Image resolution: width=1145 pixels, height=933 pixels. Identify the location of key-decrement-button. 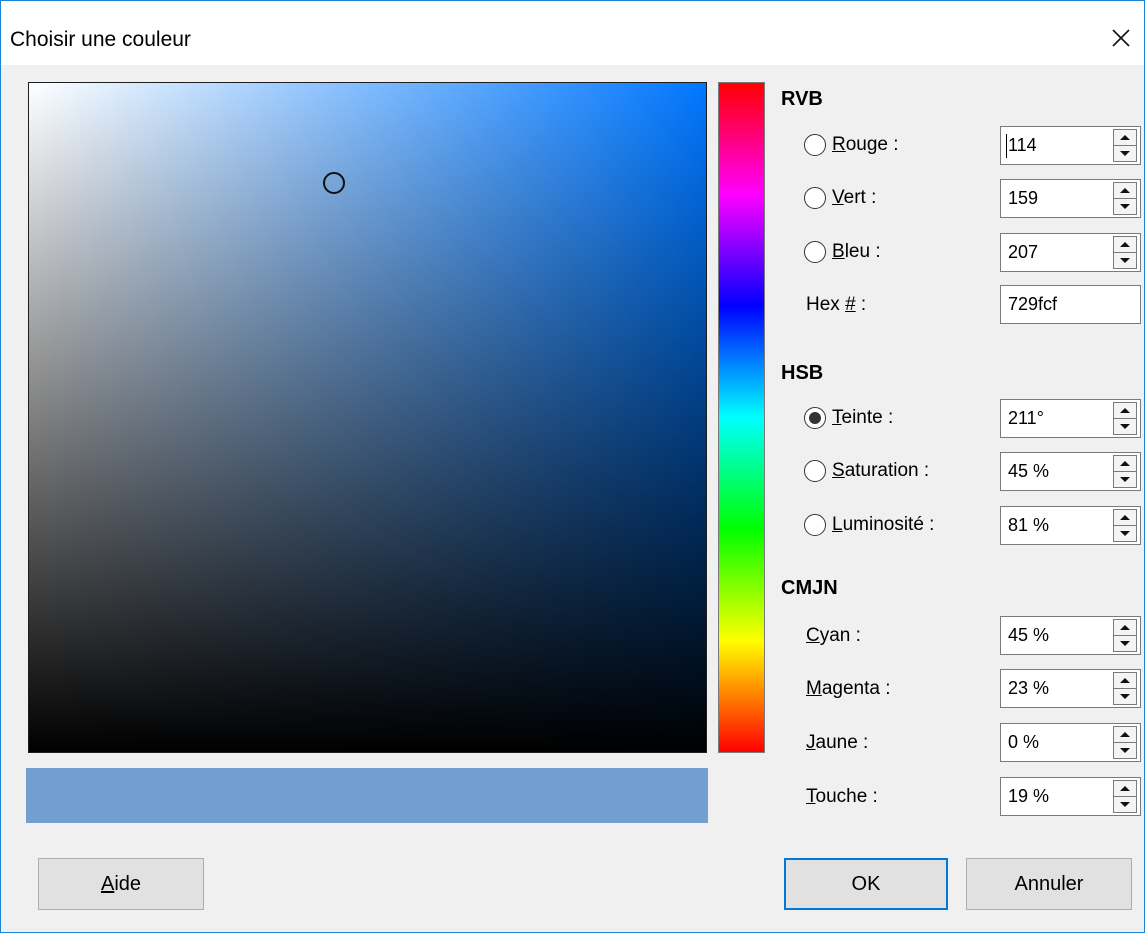
(1125, 804).